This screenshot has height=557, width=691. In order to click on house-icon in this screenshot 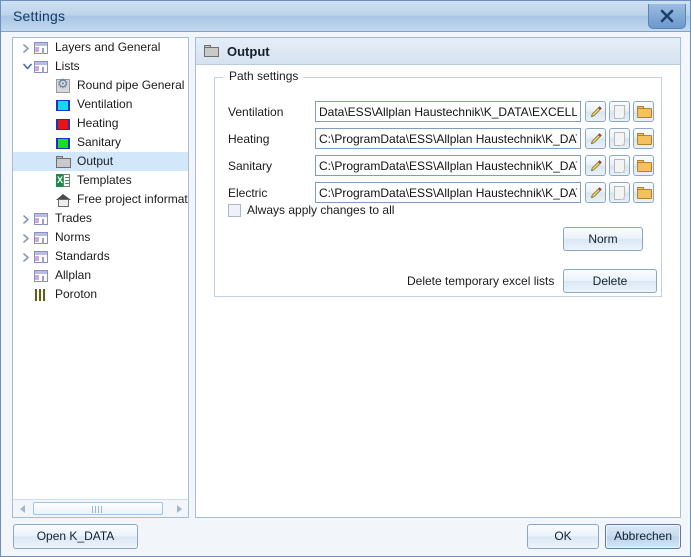, I will do `click(64, 200)`.